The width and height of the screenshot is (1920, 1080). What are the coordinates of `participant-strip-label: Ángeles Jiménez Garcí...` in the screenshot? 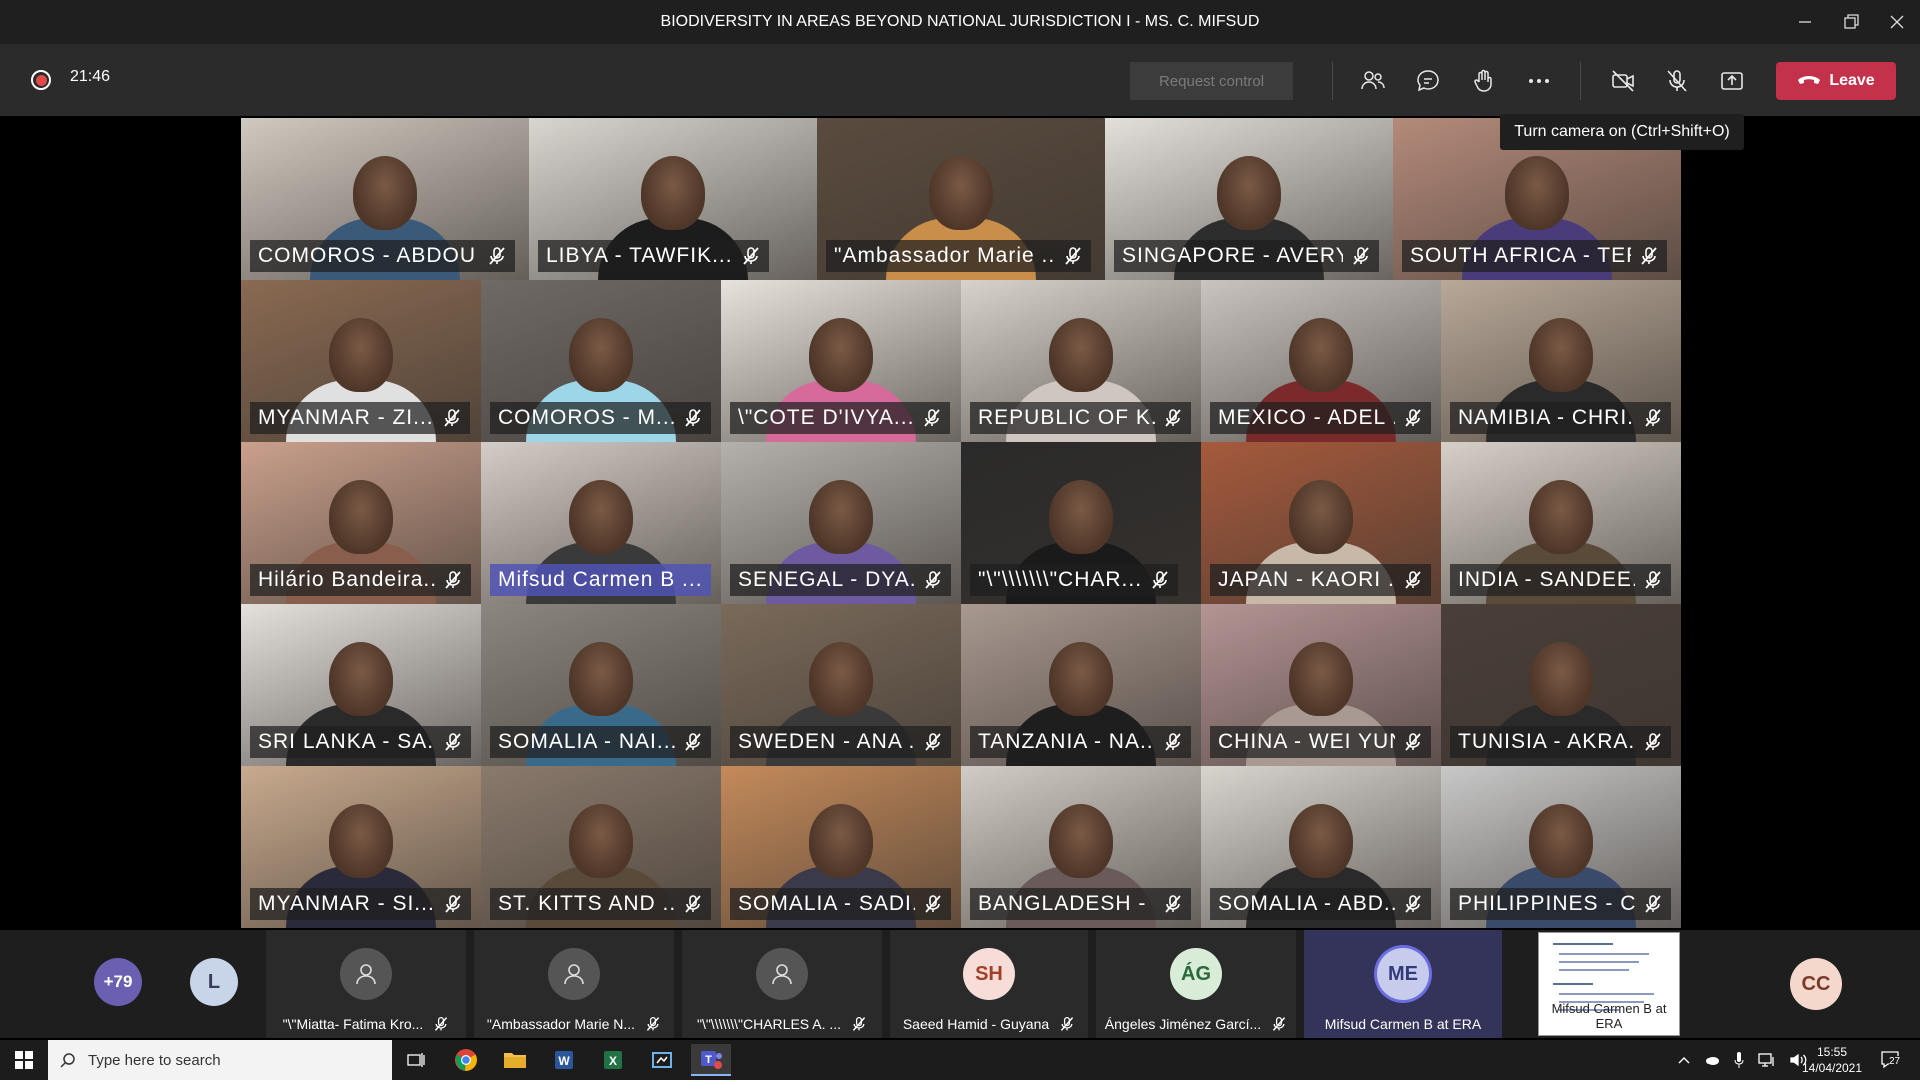 It's located at (1196, 1024).